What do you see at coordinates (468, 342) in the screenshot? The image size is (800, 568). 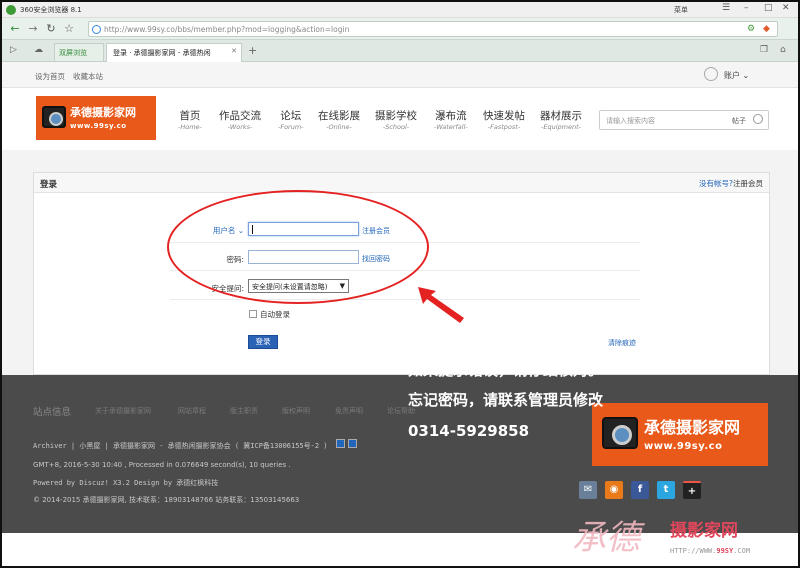 I see `annotation-line-1: 输入用户名和密码` at bounding box center [468, 342].